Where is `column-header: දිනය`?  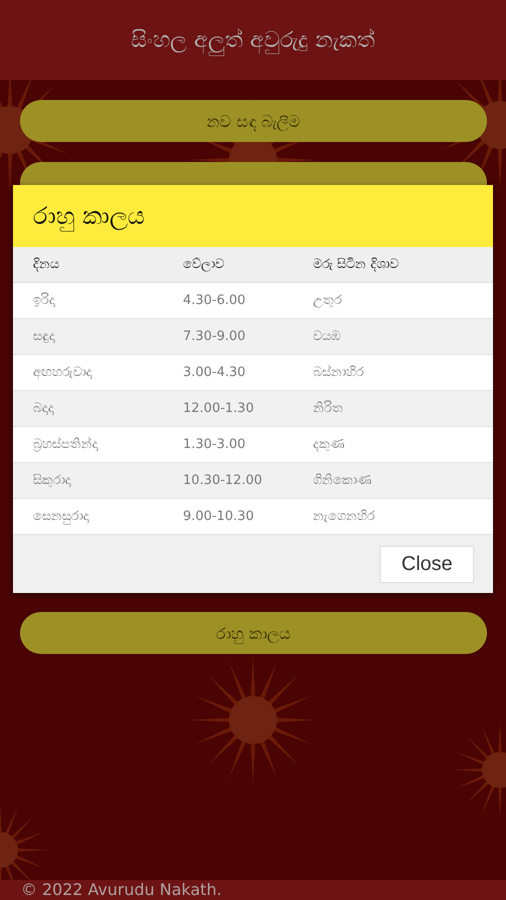 column-header: දිනය is located at coordinates (46, 264).